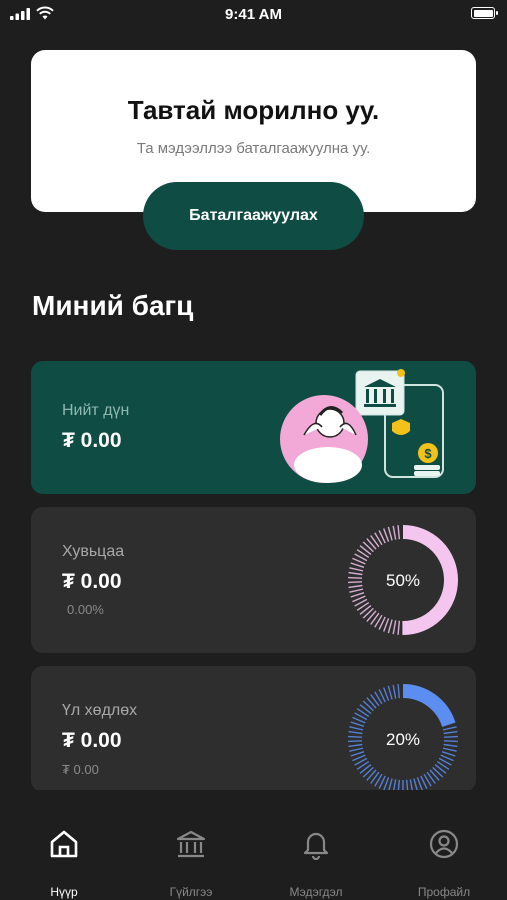 Image resolution: width=507 pixels, height=900 pixels. What do you see at coordinates (253, 580) in the screenshot?
I see `stock-card: Хувьцаа ₮ 0.00 0.00% 50%` at bounding box center [253, 580].